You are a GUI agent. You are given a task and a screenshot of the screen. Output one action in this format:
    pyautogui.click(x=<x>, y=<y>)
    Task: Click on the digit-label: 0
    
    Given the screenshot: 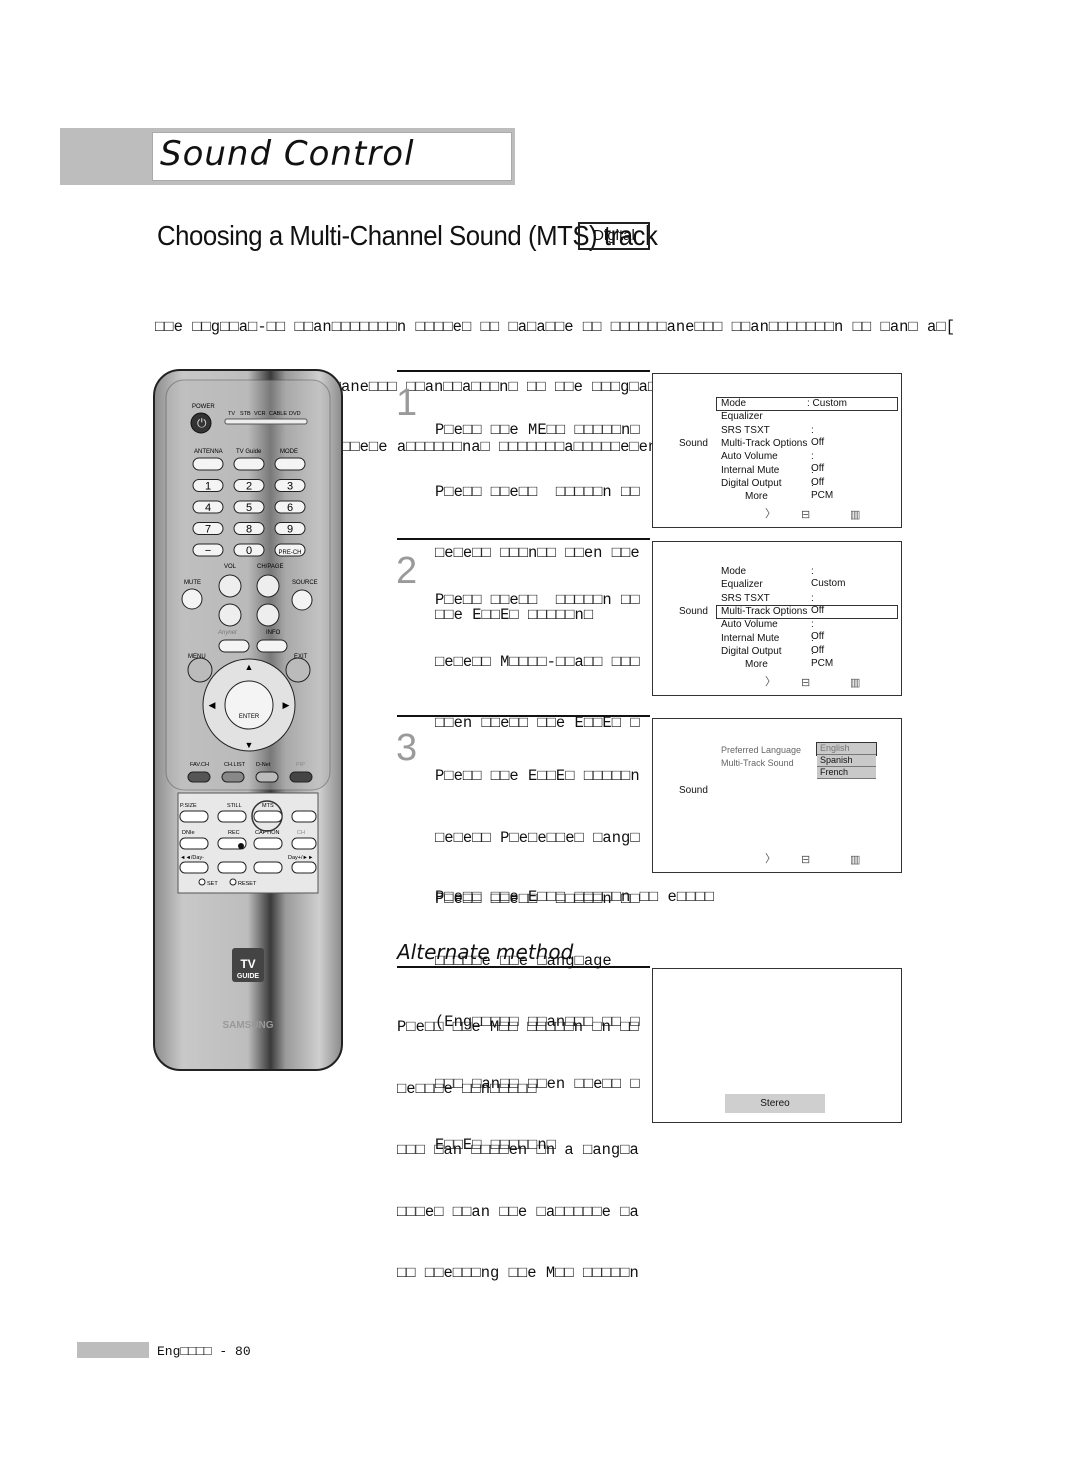 What is the action you would take?
    pyautogui.click(x=249, y=551)
    